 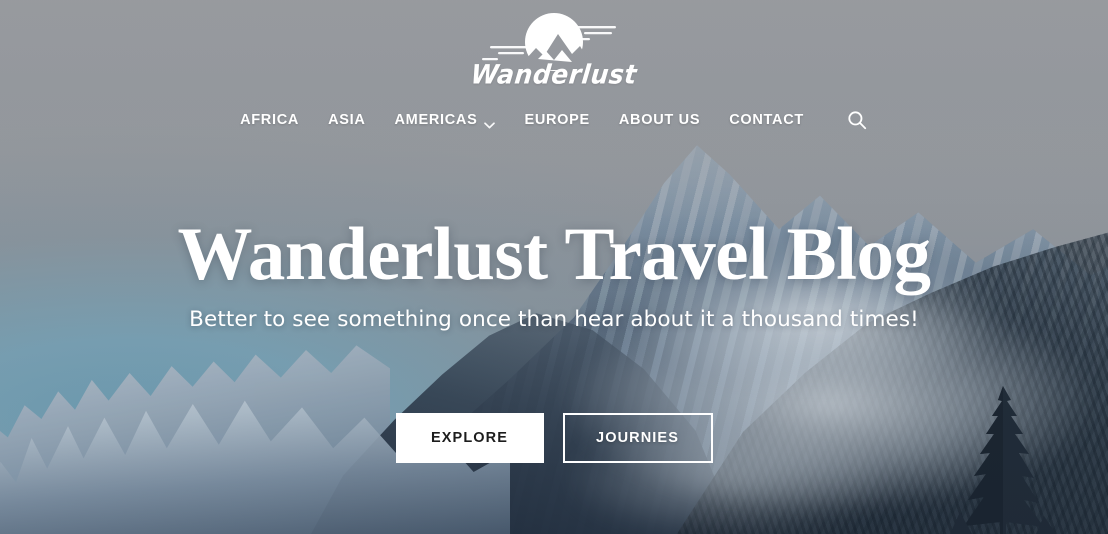 I want to click on nav-label: ABOUT US, so click(x=659, y=120).